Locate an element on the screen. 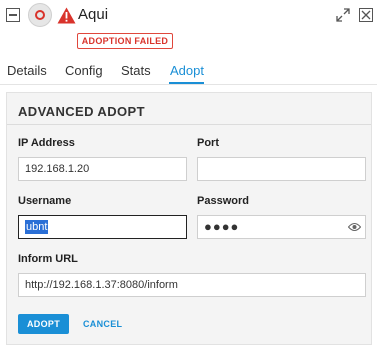 The width and height of the screenshot is (377, 349). username-label: Username is located at coordinates (45, 201).